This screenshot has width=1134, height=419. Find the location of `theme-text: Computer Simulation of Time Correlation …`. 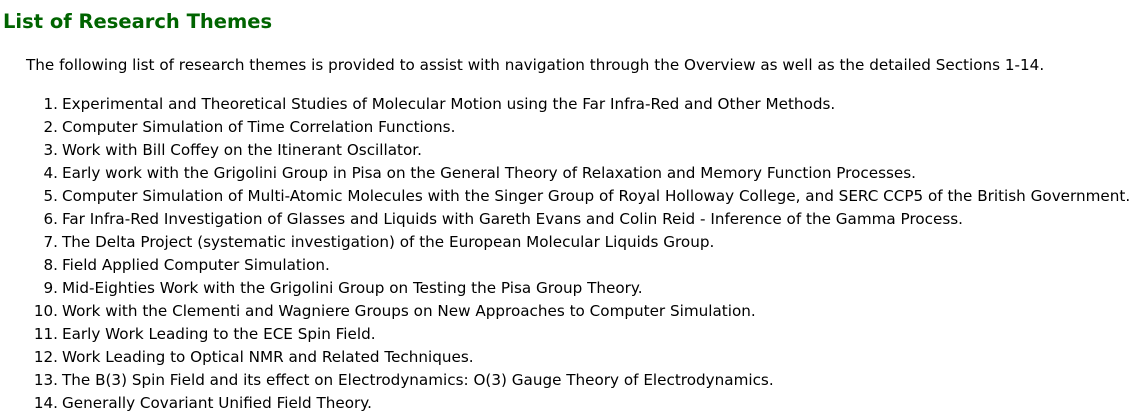

theme-text: Computer Simulation of Time Correlation … is located at coordinates (259, 127).